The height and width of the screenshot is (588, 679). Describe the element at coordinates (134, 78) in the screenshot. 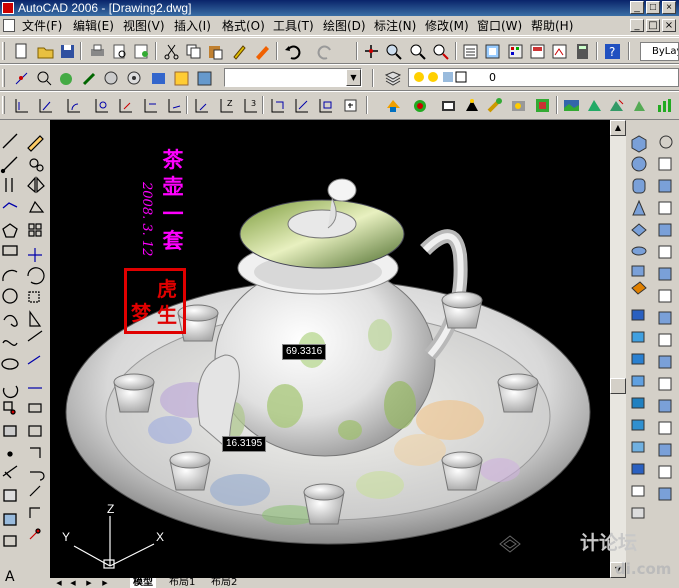

I see `materials-icon` at that location.